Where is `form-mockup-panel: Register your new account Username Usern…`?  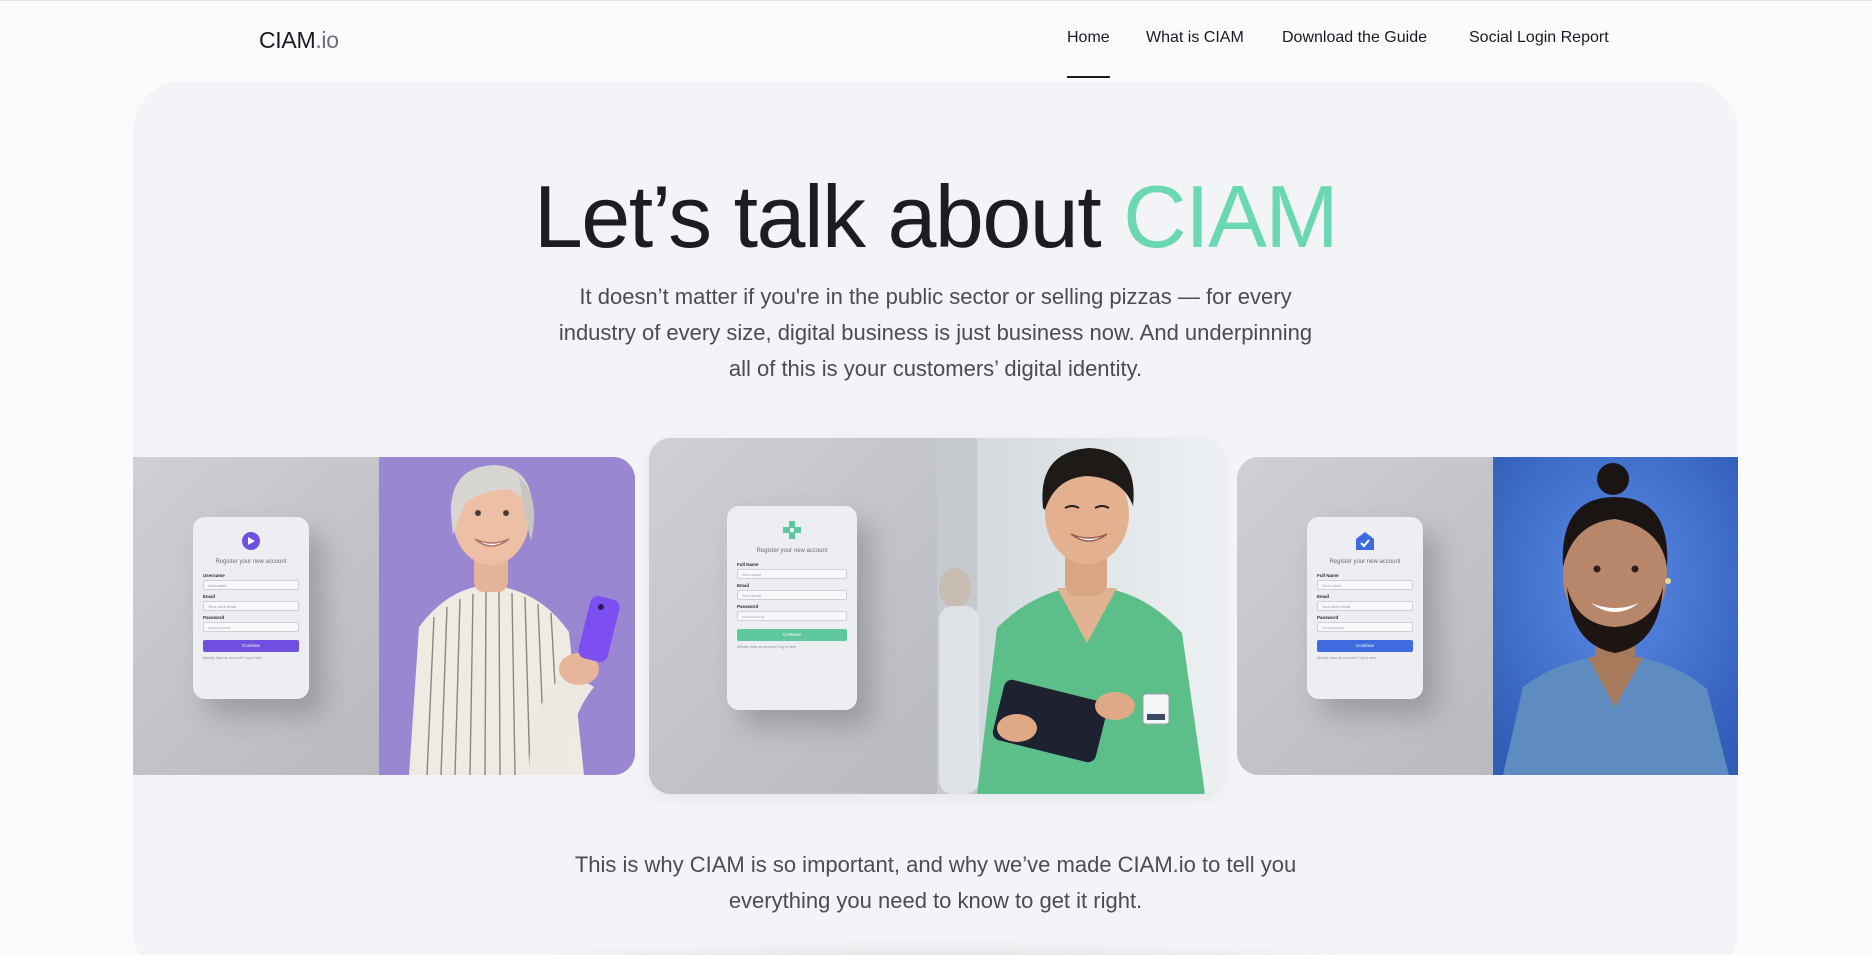
form-mockup-panel: Register your new account Username Usern… is located at coordinates (256, 616).